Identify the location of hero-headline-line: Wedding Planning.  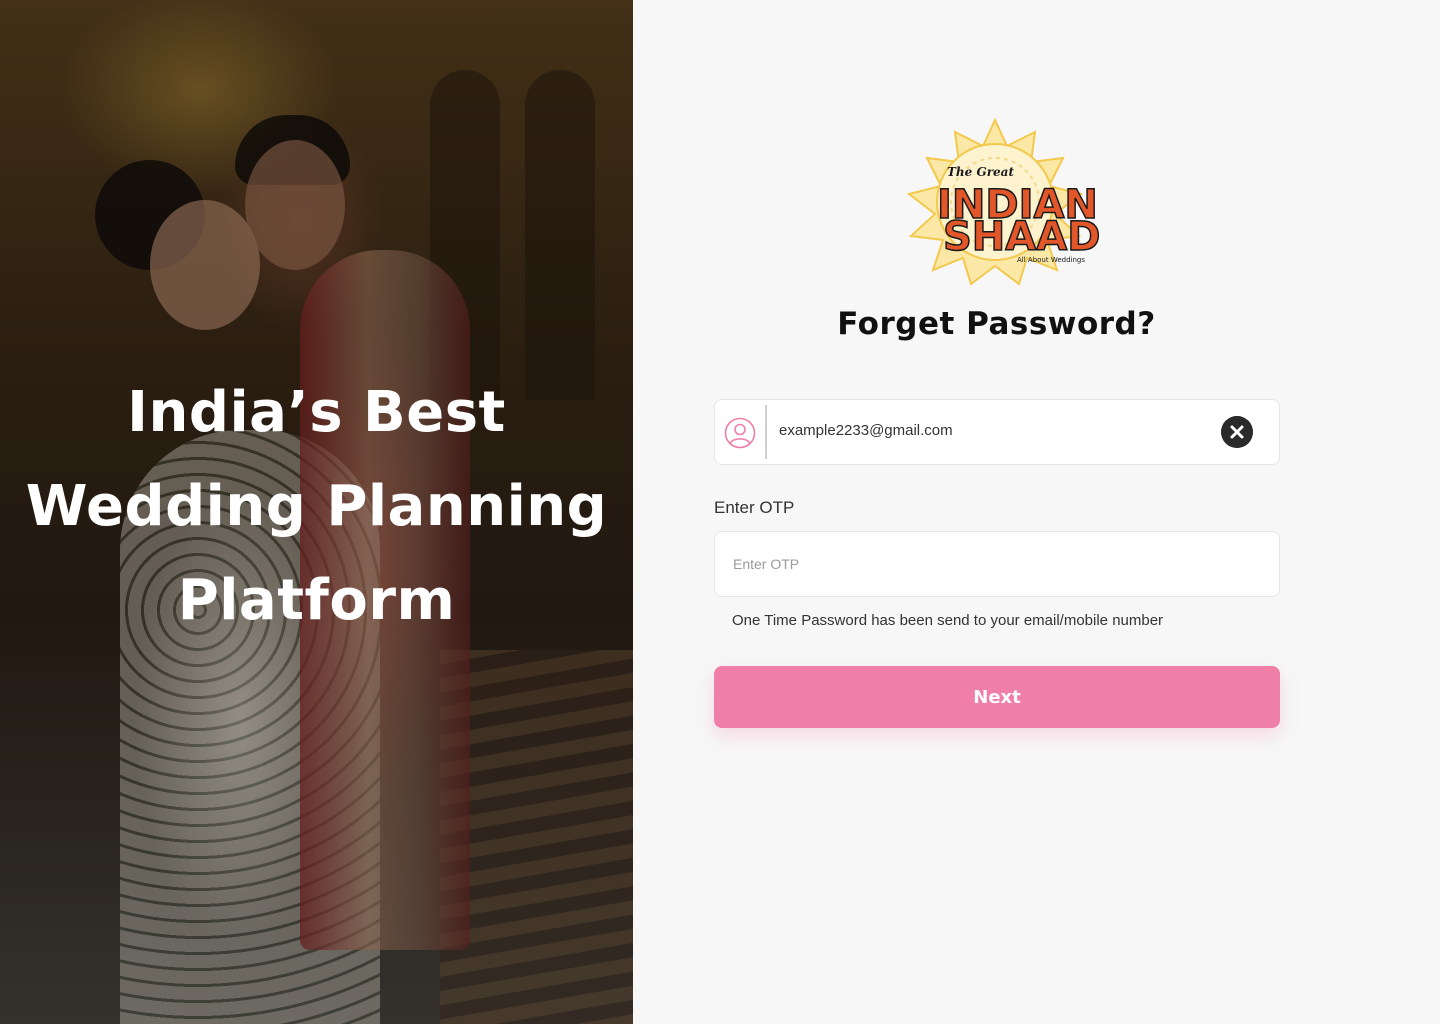
(316, 506).